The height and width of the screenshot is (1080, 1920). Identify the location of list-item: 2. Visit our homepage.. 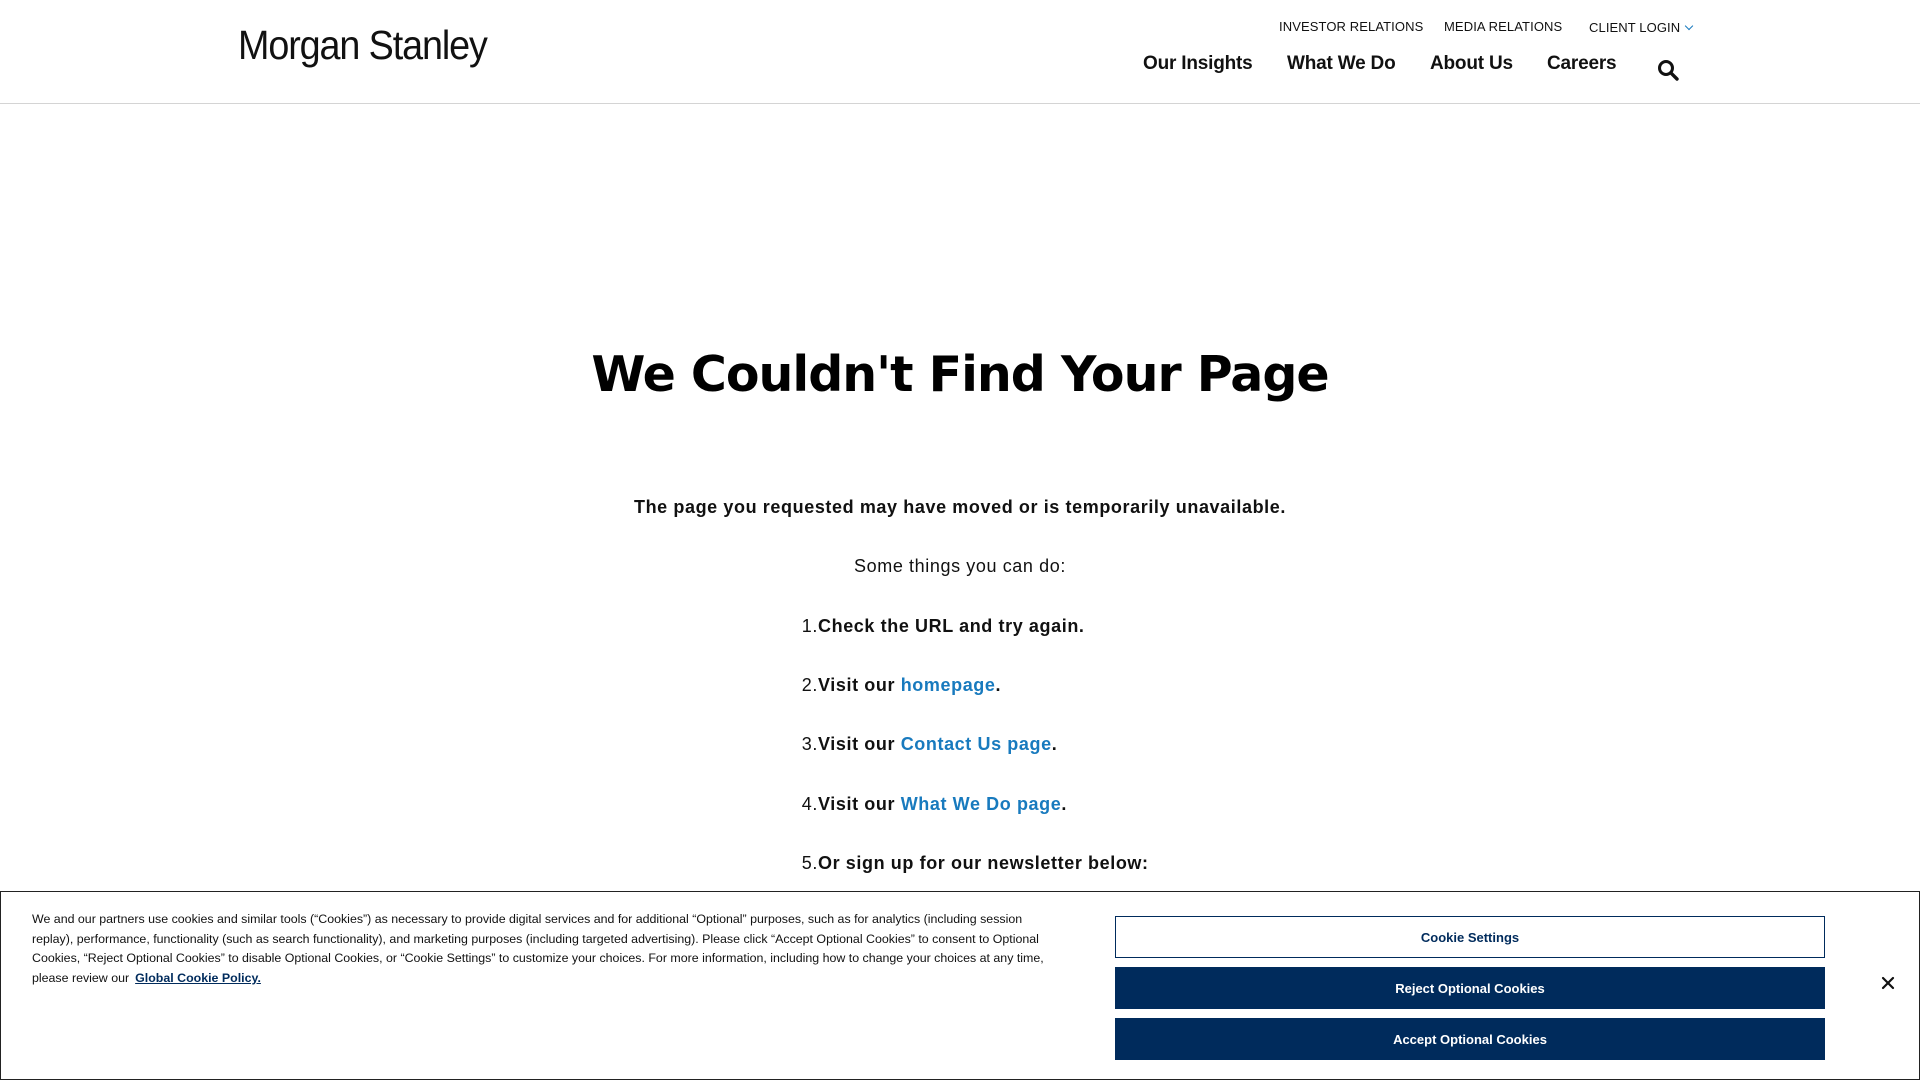
(1080, 687).